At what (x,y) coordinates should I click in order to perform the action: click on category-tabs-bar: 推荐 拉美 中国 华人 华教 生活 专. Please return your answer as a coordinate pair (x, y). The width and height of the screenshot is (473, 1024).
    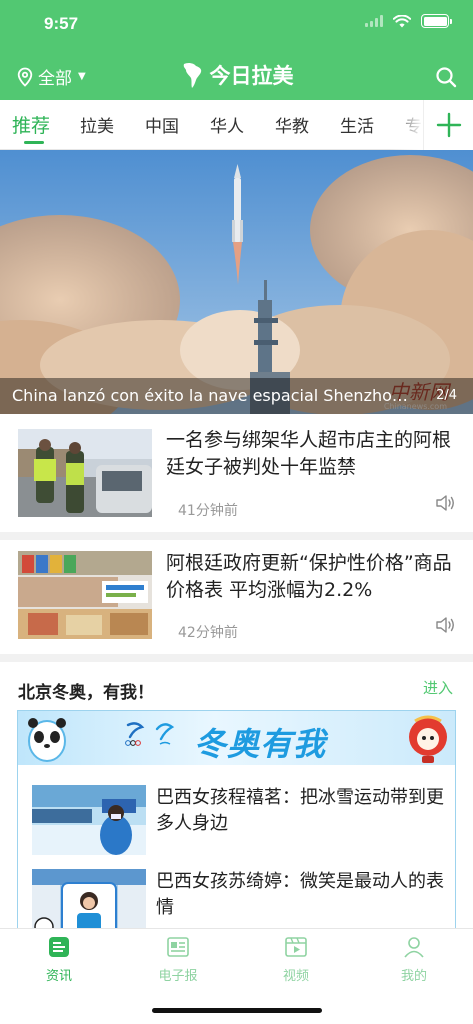
    Looking at the image, I should click on (236, 125).